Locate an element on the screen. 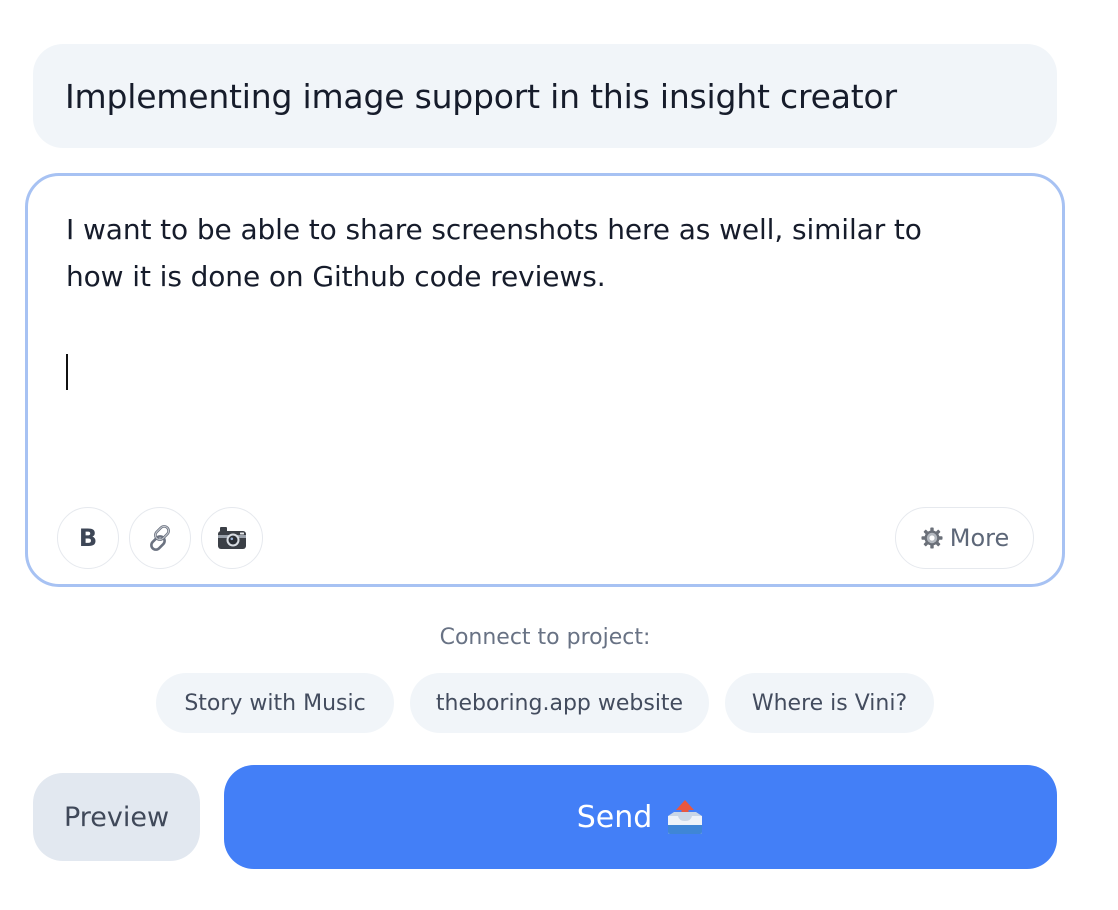  connect-to-project-label: Connect to project: is located at coordinates (545, 637).